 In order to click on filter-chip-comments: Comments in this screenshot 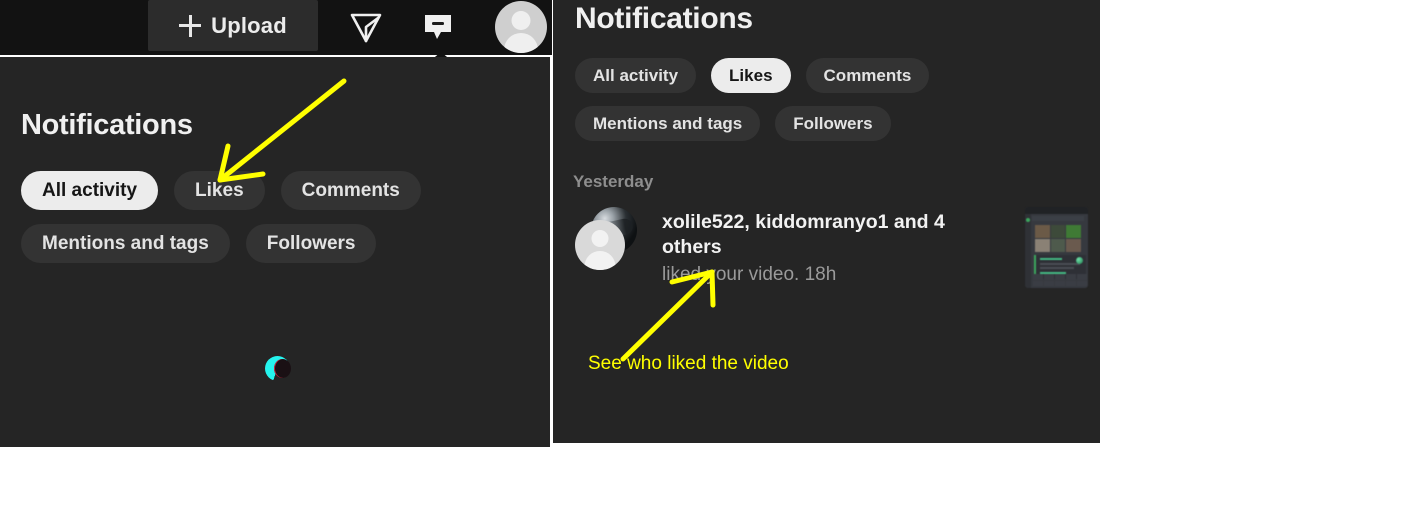, I will do `click(350, 190)`.